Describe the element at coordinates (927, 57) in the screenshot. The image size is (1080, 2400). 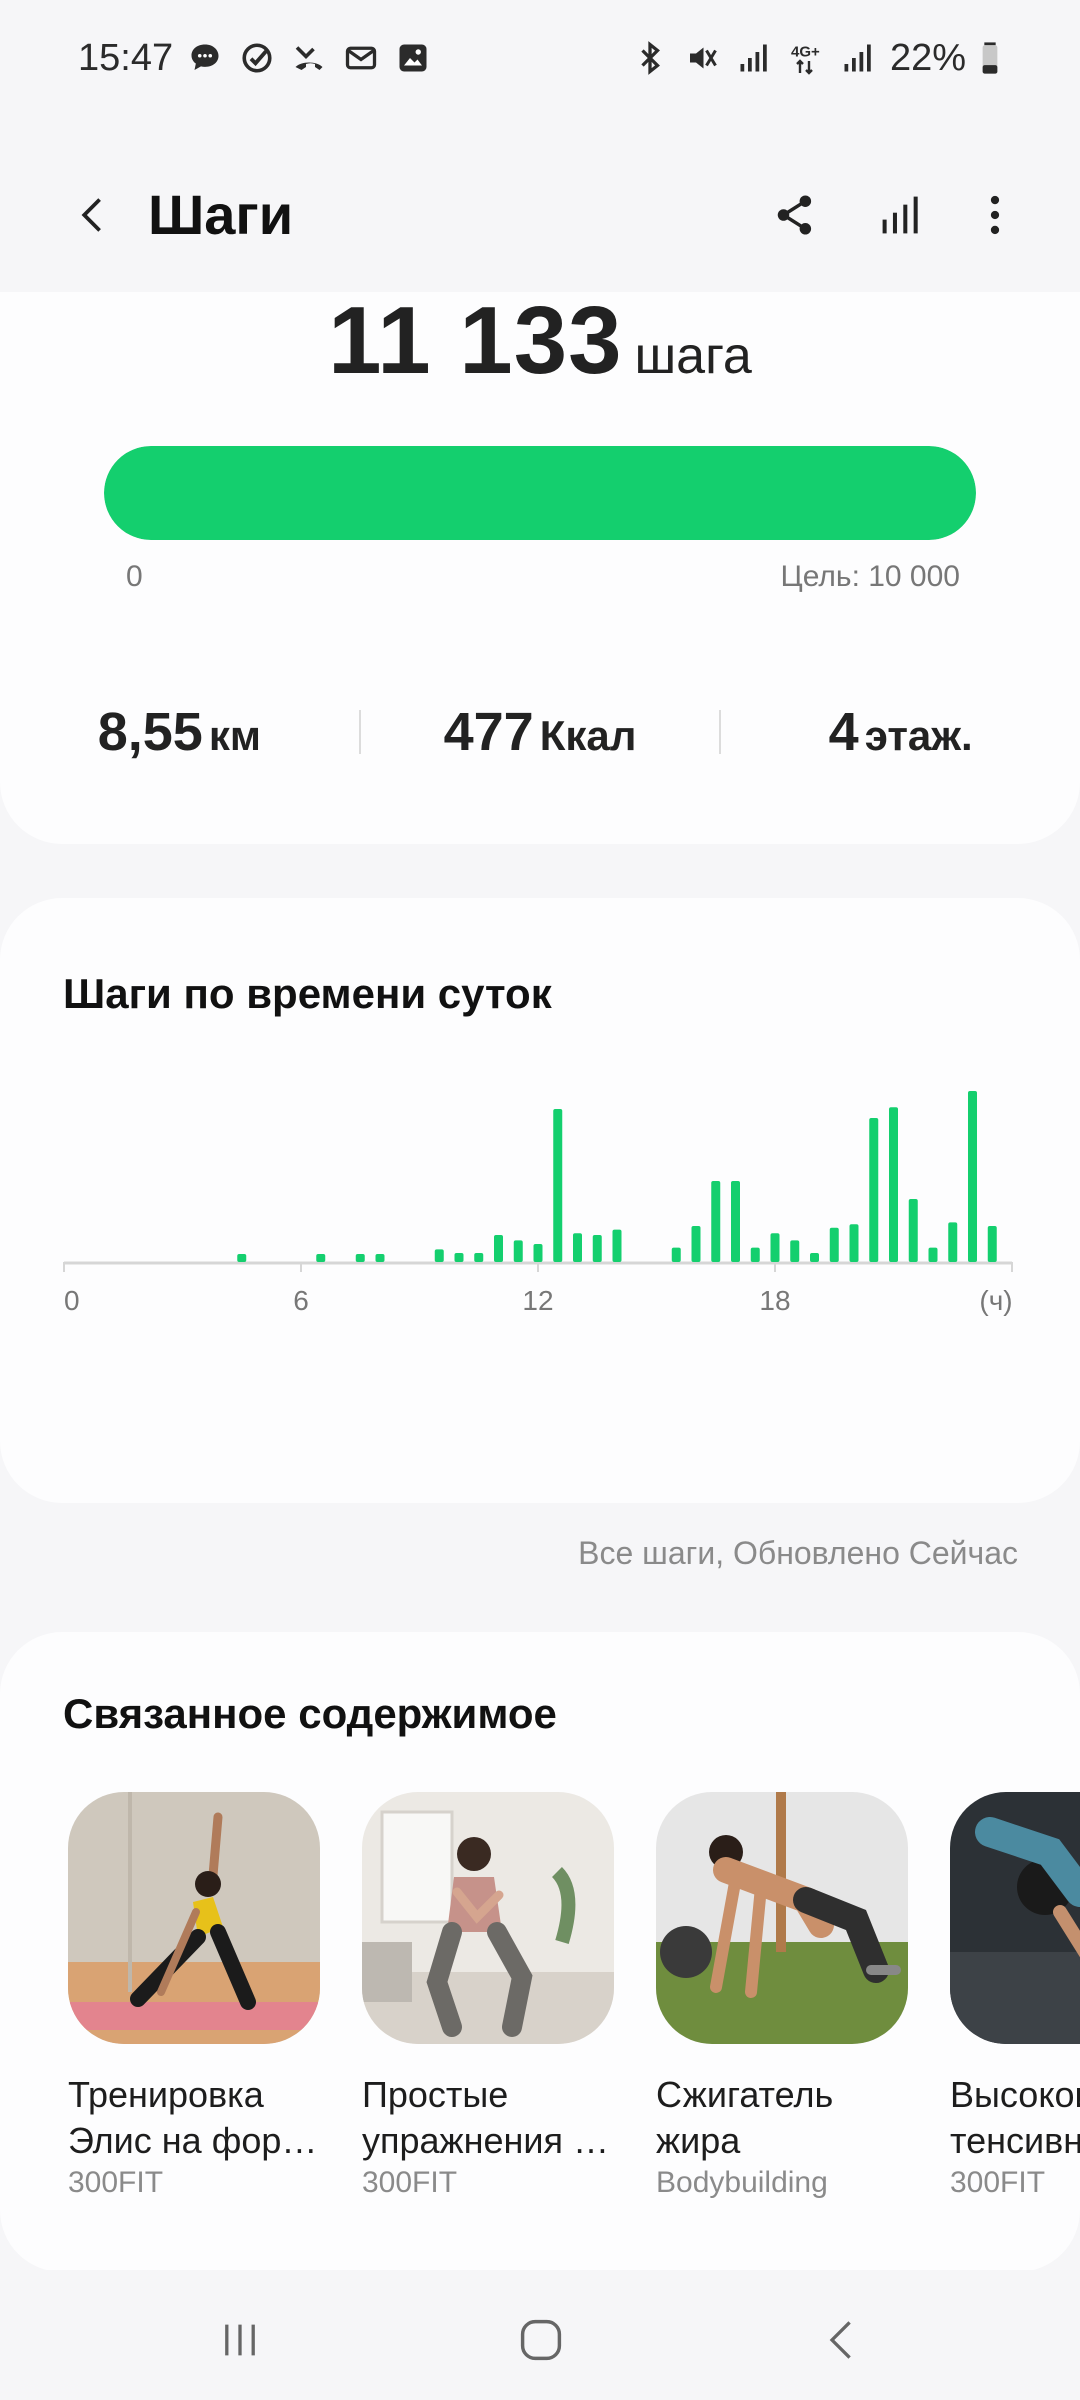
I see `battery-percent: 22%` at that location.